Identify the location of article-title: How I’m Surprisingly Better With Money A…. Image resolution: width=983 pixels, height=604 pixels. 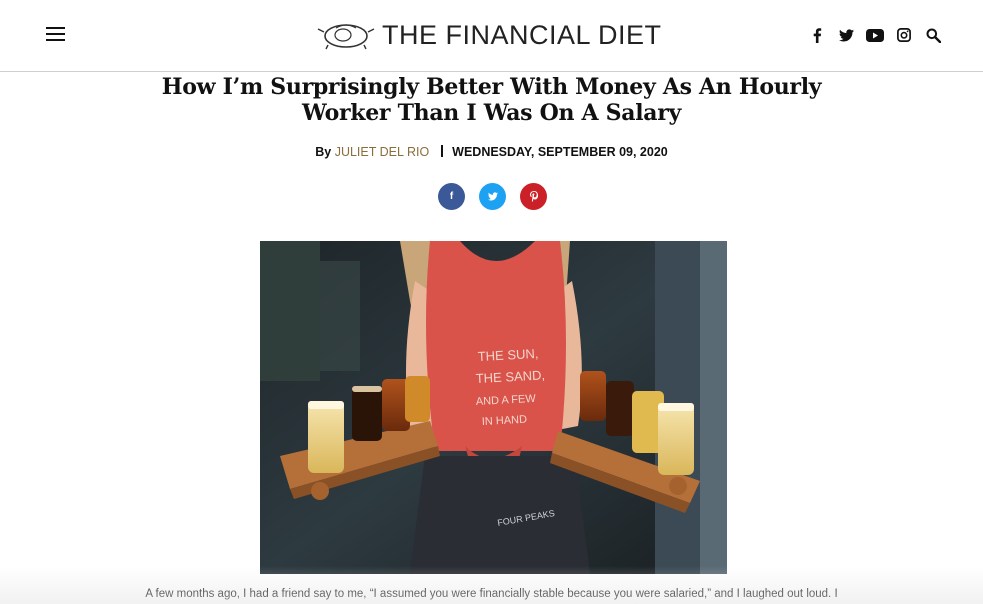
(491, 100).